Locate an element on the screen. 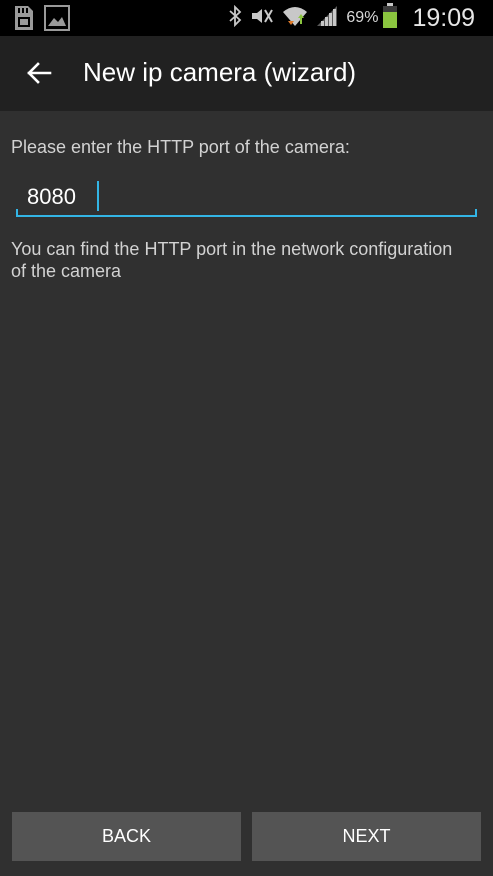 This screenshot has height=876, width=493. port-input is located at coordinates (246, 197).